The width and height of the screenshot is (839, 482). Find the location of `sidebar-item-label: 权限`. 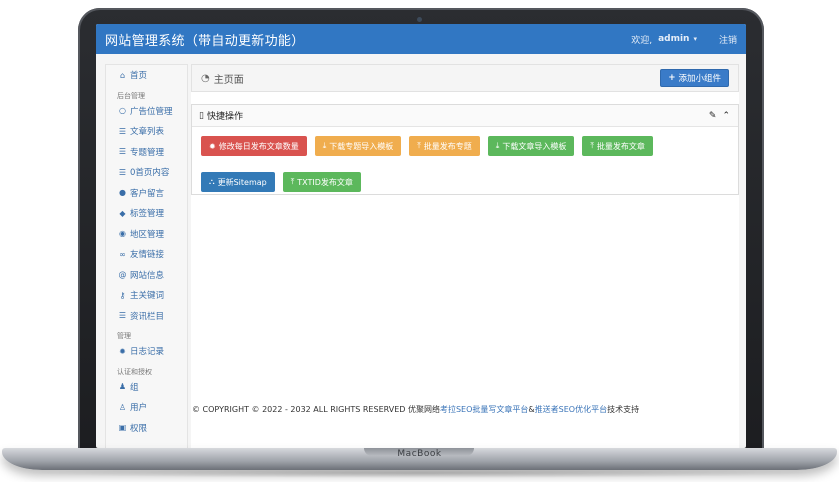

sidebar-item-label: 权限 is located at coordinates (139, 428).